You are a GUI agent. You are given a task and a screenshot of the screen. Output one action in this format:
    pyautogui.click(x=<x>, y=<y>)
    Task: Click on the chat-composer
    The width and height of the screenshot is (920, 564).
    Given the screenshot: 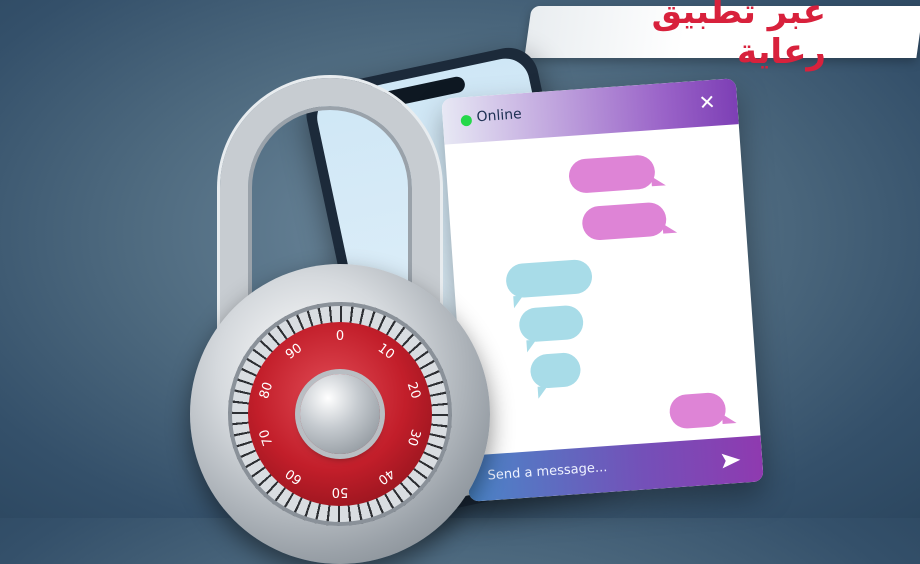 What is the action you would take?
    pyautogui.click(x=615, y=468)
    